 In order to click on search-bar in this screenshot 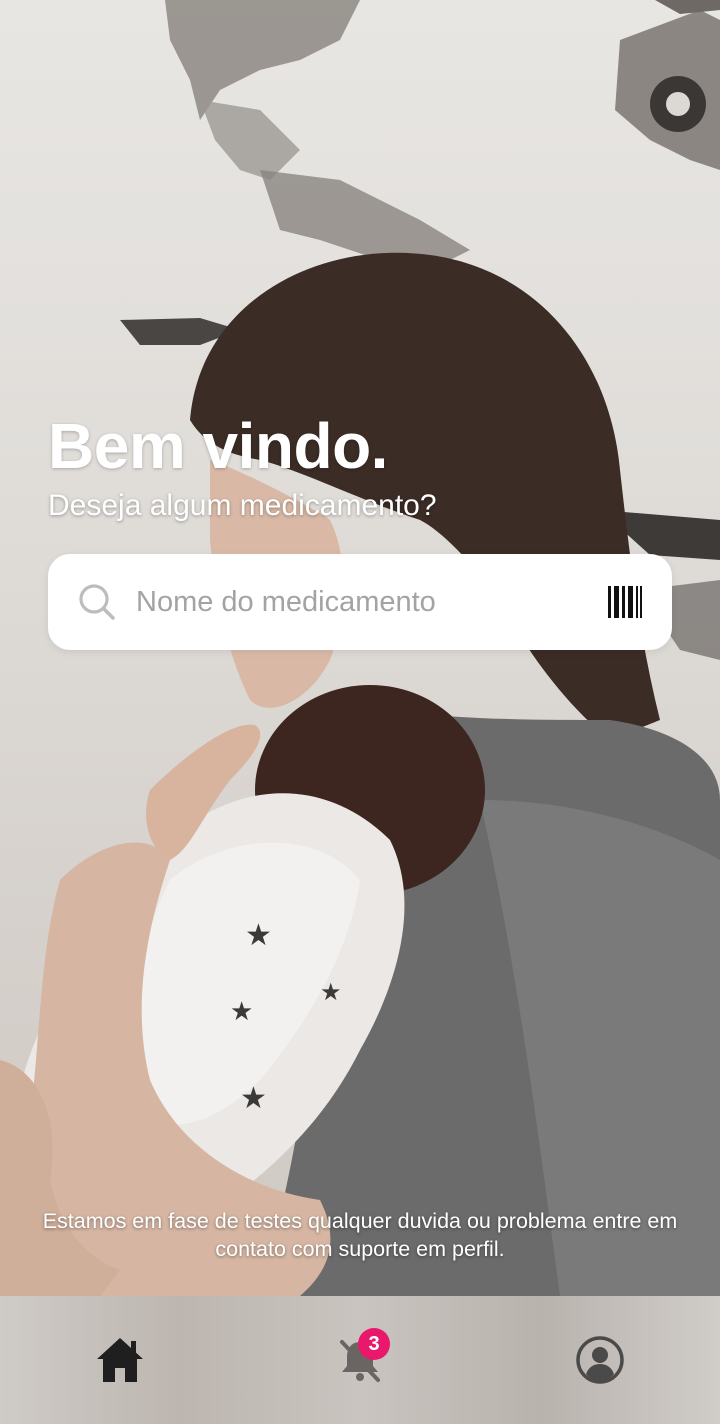, I will do `click(360, 602)`.